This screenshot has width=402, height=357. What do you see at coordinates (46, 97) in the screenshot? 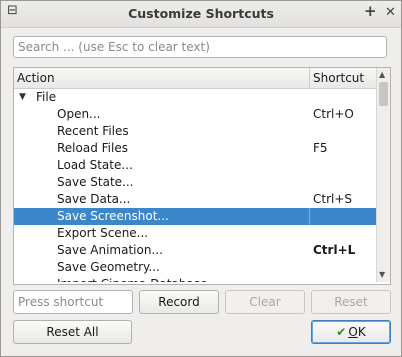
I see `group-label: File` at bounding box center [46, 97].